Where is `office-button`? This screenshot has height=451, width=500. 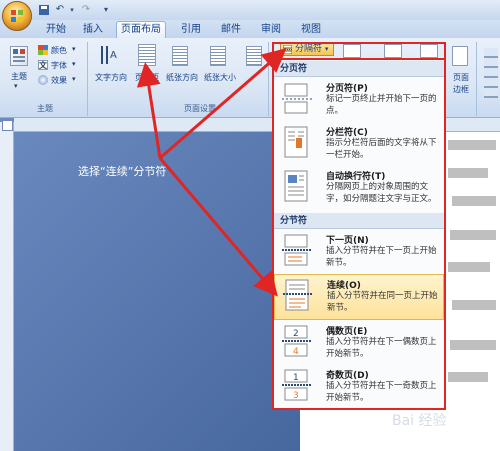
office-button is located at coordinates (17, 16).